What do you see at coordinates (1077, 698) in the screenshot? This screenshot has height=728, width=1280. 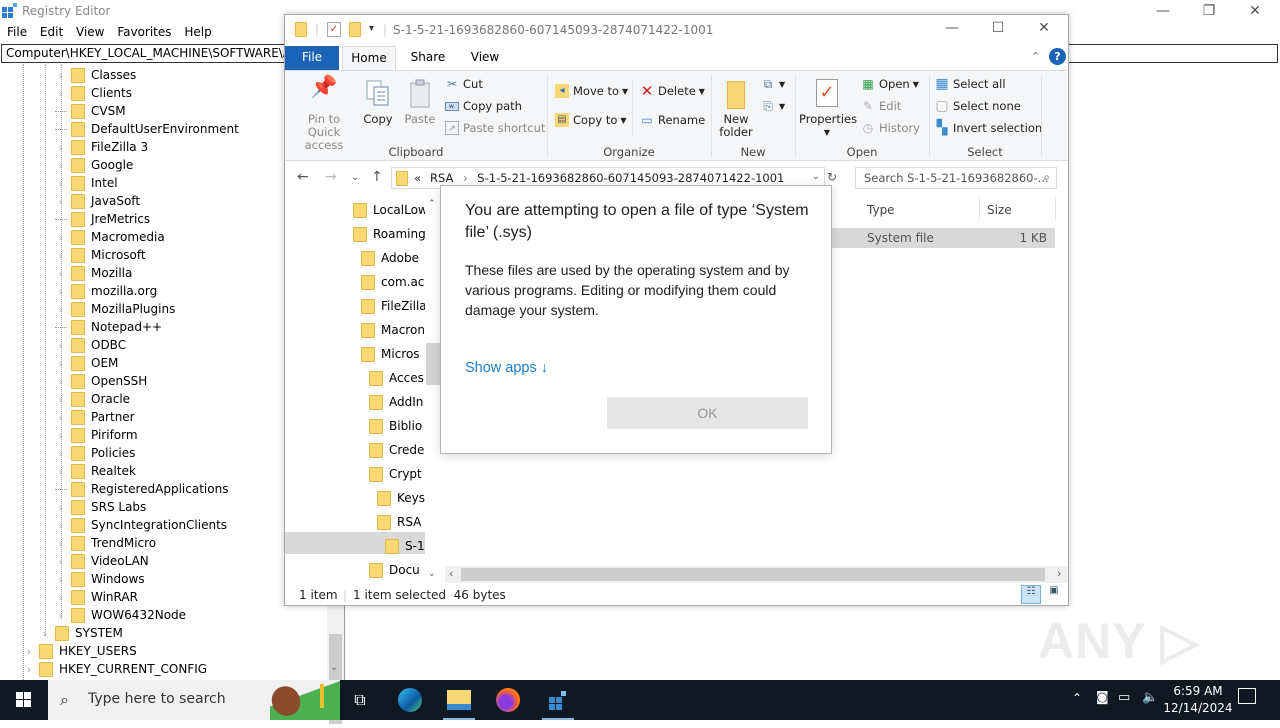 I see `show-hidden-icons: ⌃` at bounding box center [1077, 698].